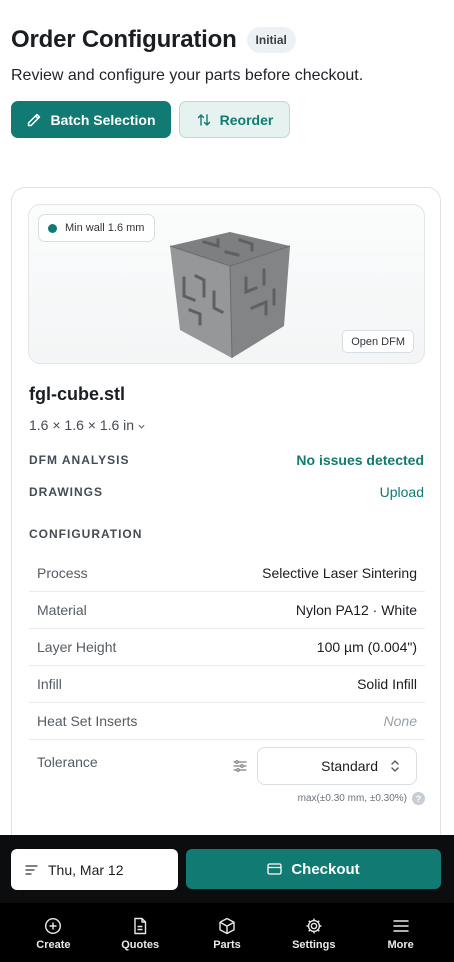 This screenshot has height=962, width=454. I want to click on cube-model-image, so click(230, 295).